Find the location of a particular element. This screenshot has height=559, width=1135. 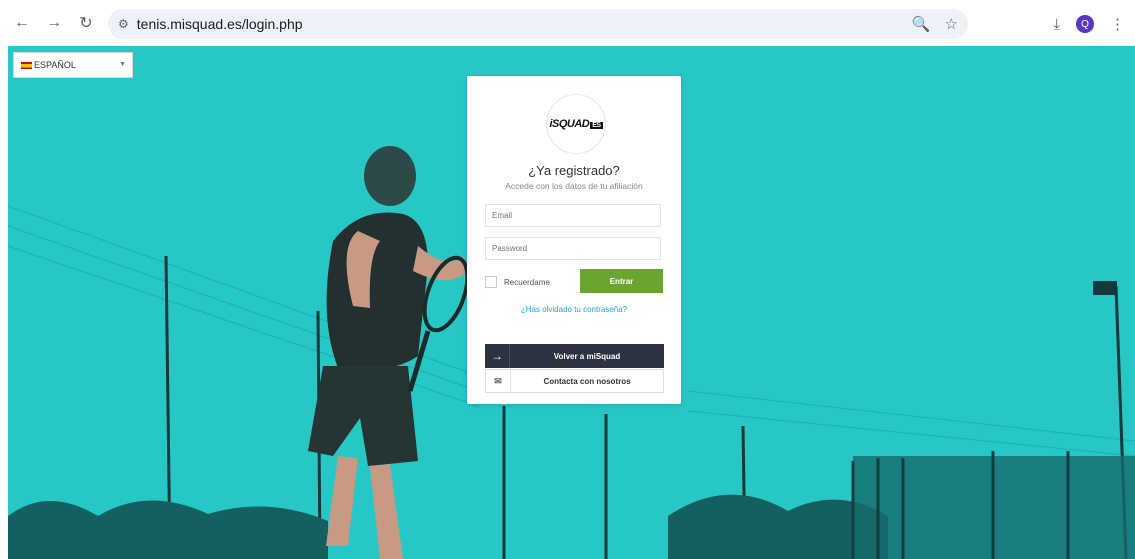

back-to-misquad-button: → Volver a miSquad is located at coordinates (574, 356).